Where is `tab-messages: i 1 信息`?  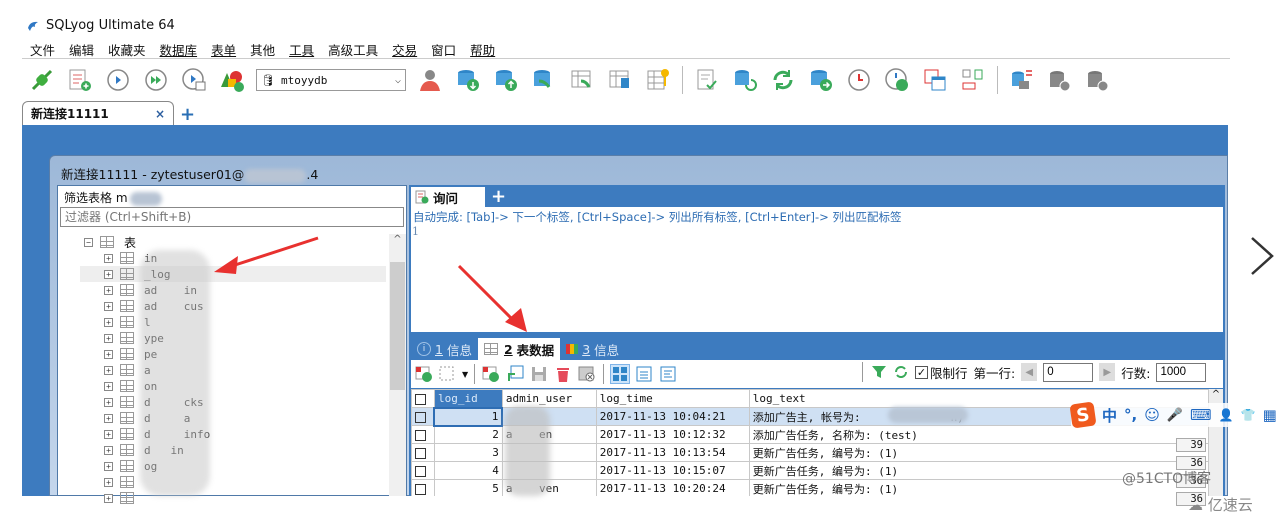
tab-messages: i 1 信息 is located at coordinates (444, 349).